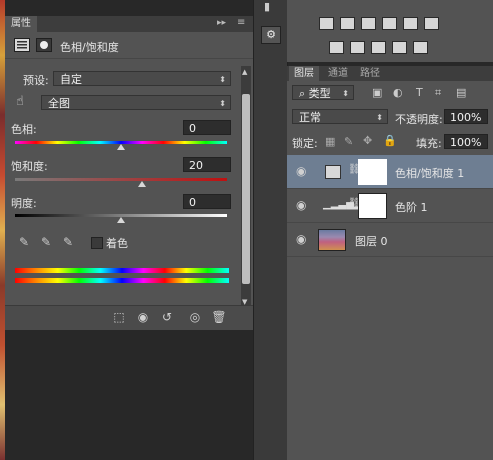  I want to click on vibrance-icon, so click(410, 23).